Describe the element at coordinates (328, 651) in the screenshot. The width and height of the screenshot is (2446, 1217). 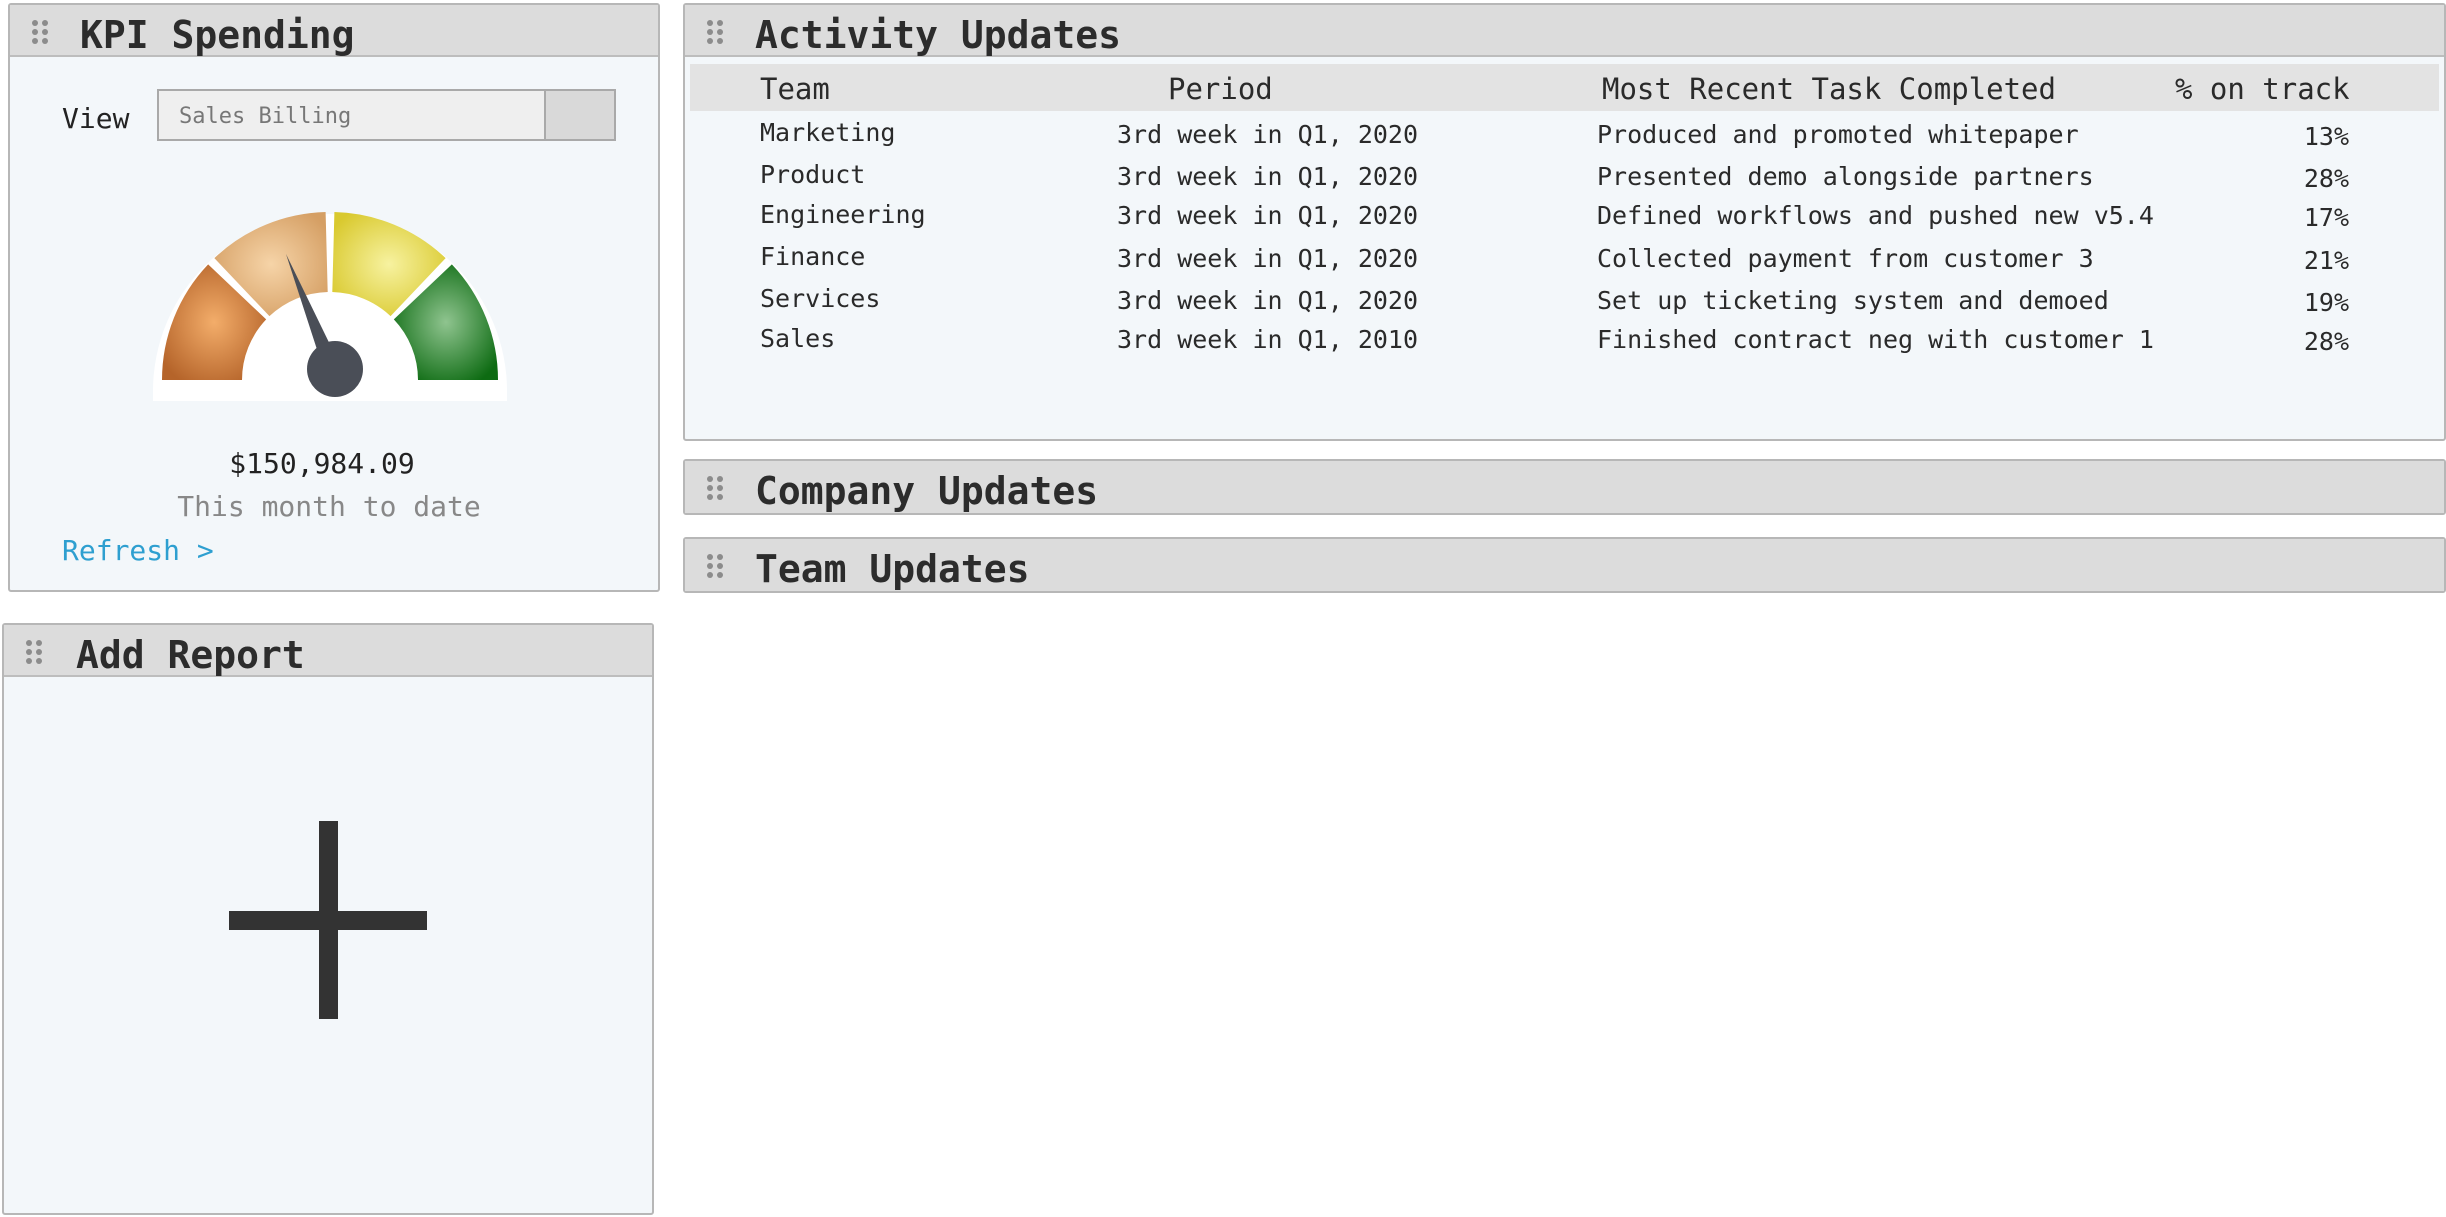
I see `add-report-header: Add Report` at that location.